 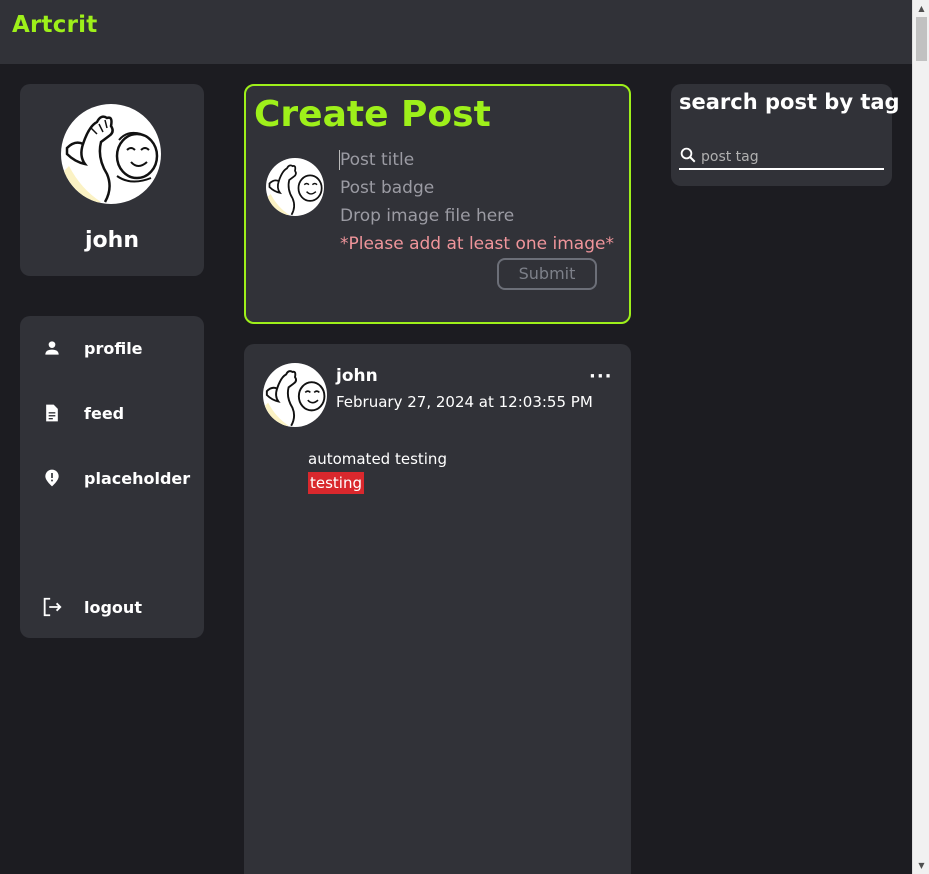 What do you see at coordinates (427, 216) in the screenshot?
I see `image-drop-zone: Drop image file here` at bounding box center [427, 216].